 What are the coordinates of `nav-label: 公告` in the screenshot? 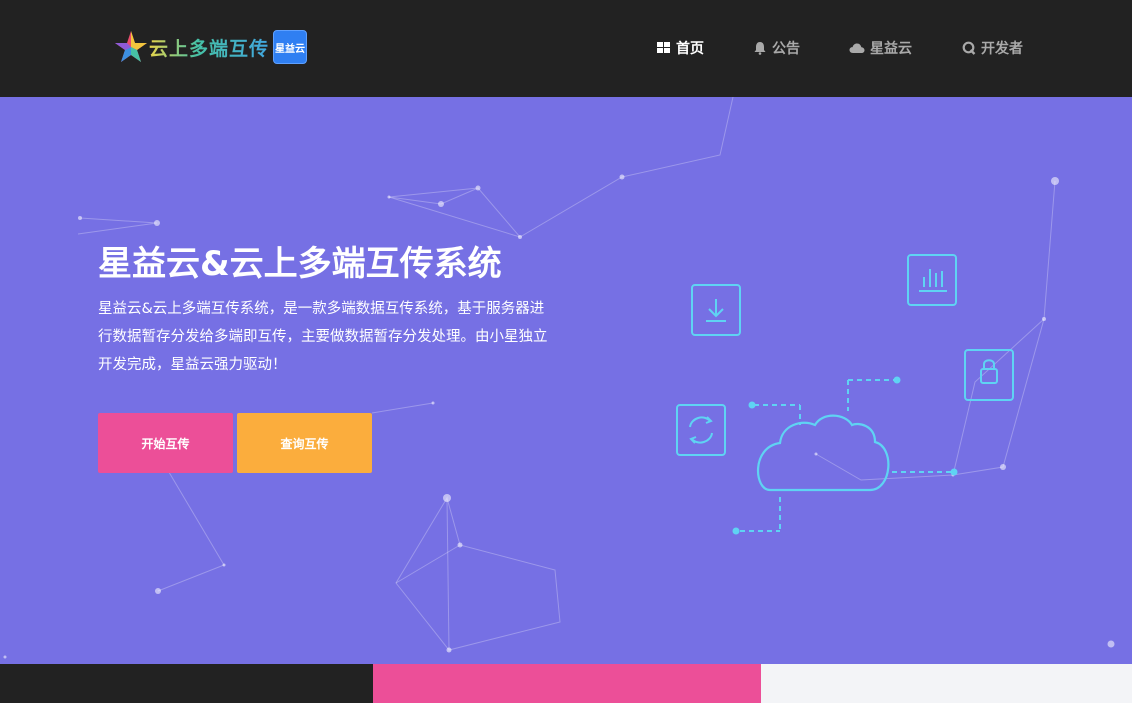 It's located at (786, 49).